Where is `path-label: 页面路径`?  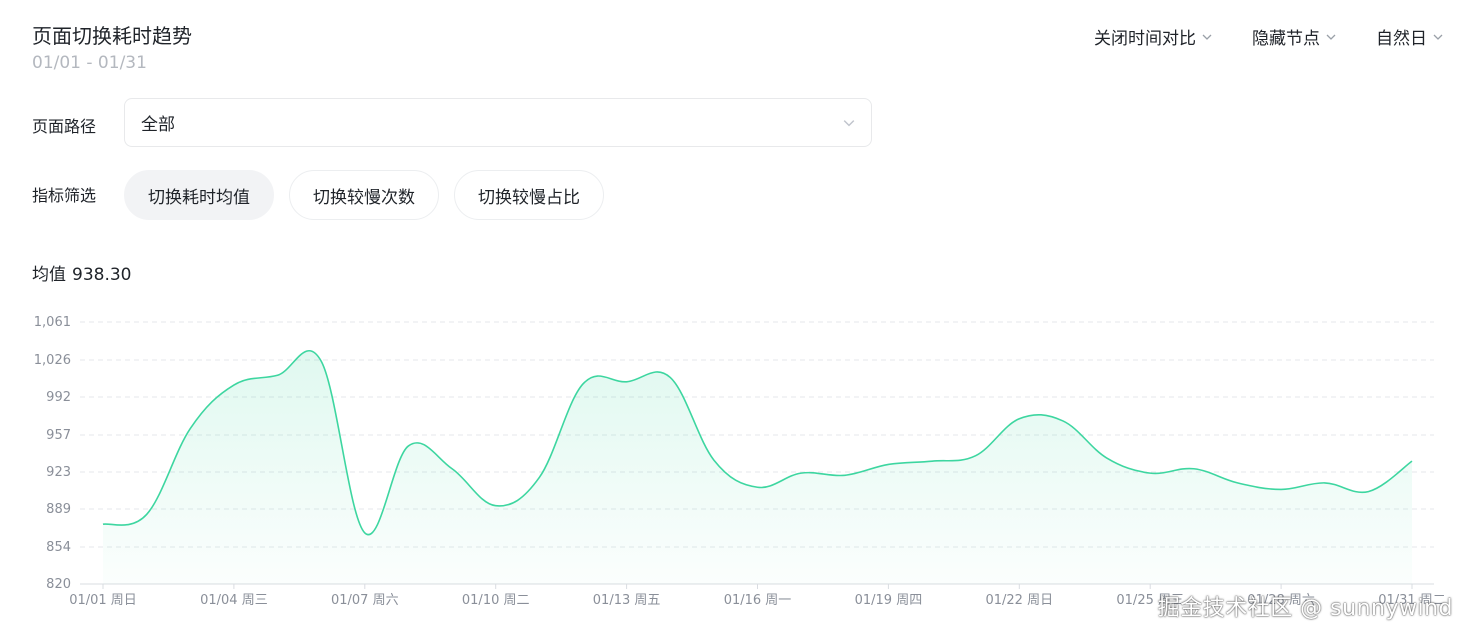 path-label: 页面路径 is located at coordinates (64, 126).